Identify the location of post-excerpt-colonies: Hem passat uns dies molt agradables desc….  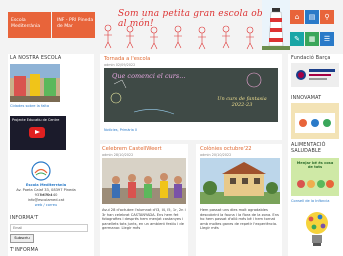
(239, 219).